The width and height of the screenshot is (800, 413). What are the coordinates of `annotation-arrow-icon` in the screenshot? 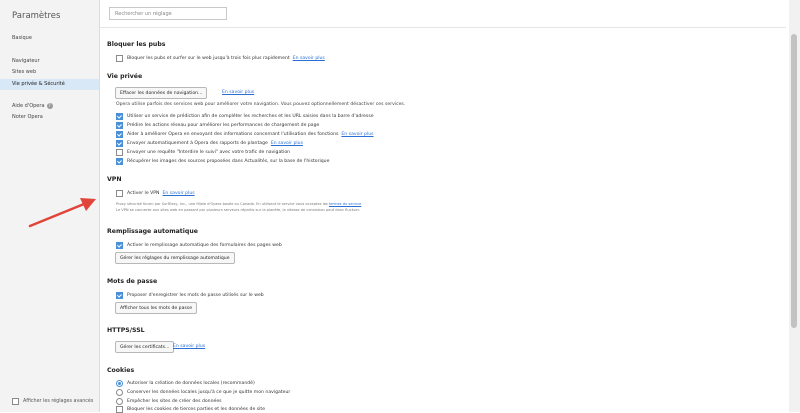 It's located at (62, 213).